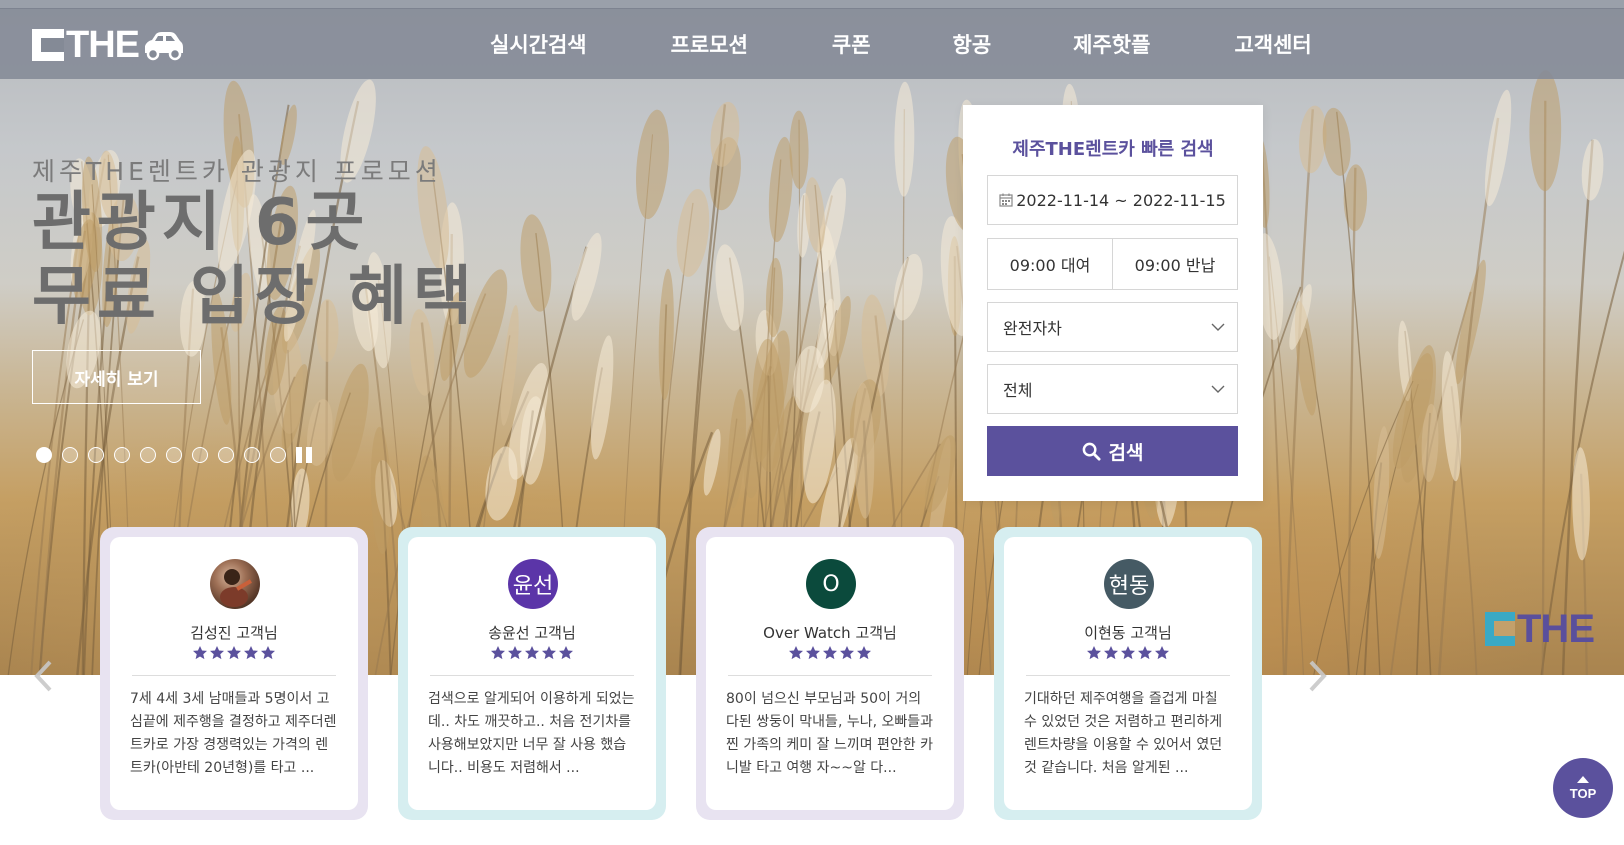 This screenshot has width=1624, height=845. What do you see at coordinates (1006, 200) in the screenshot?
I see `calendar-icon` at bounding box center [1006, 200].